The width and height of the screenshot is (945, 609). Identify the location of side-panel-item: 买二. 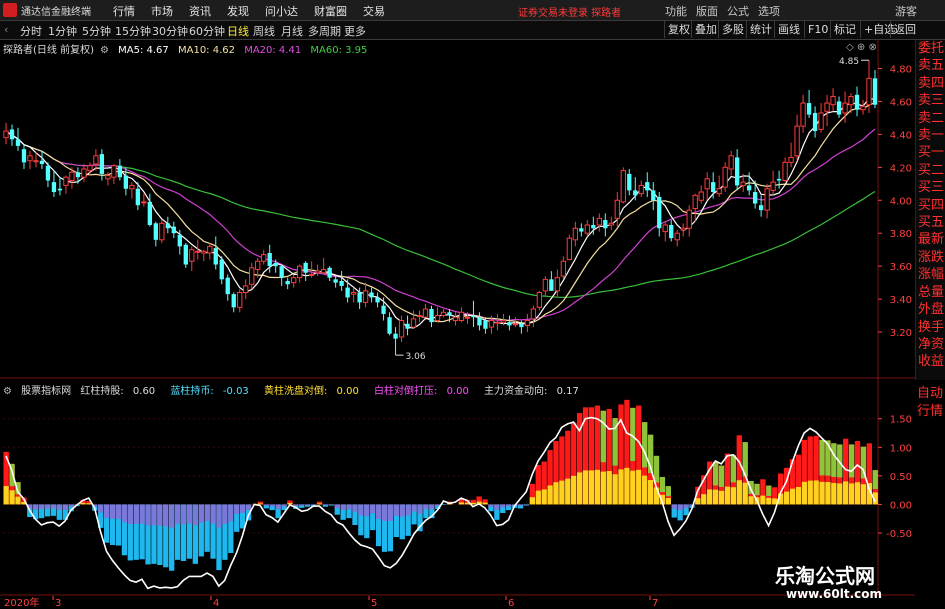
(930, 170).